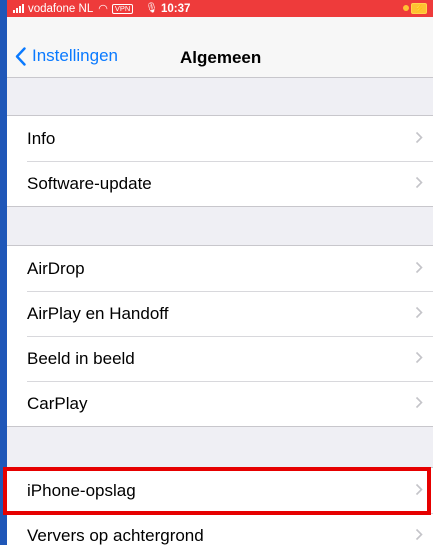 The width and height of the screenshot is (433, 545). What do you see at coordinates (220, 313) in the screenshot?
I see `list-item-airplay-handoff: AirPlay en Handoff` at bounding box center [220, 313].